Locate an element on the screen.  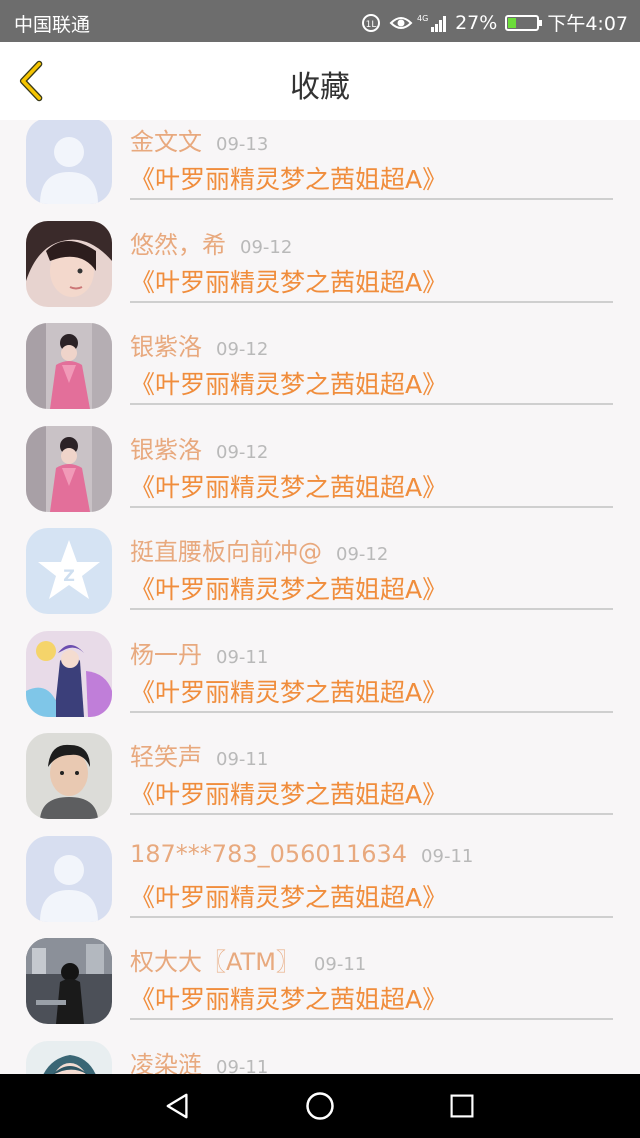
favorite-item: 杨一丹 09-11 《叶罗丽精灵梦之茜姐超A》 is located at coordinates (320, 664).